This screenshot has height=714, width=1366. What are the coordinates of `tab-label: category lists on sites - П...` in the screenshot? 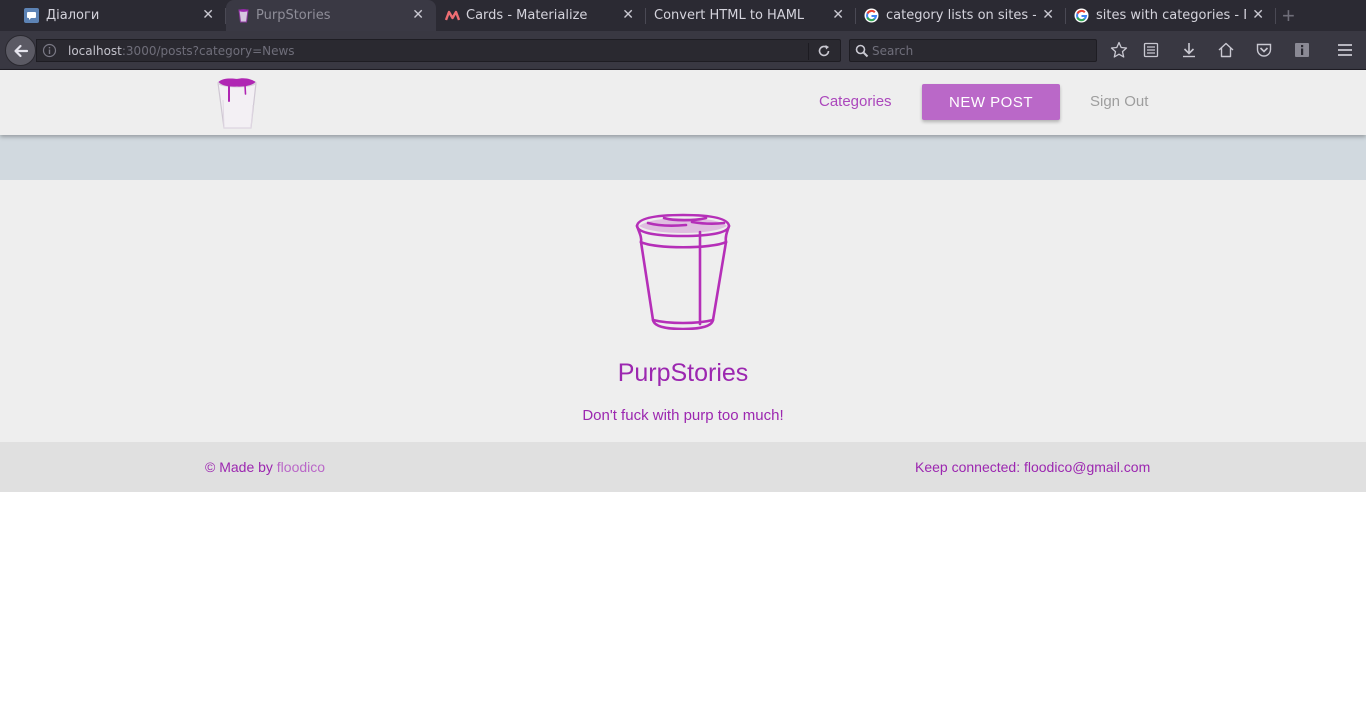 It's located at (961, 15).